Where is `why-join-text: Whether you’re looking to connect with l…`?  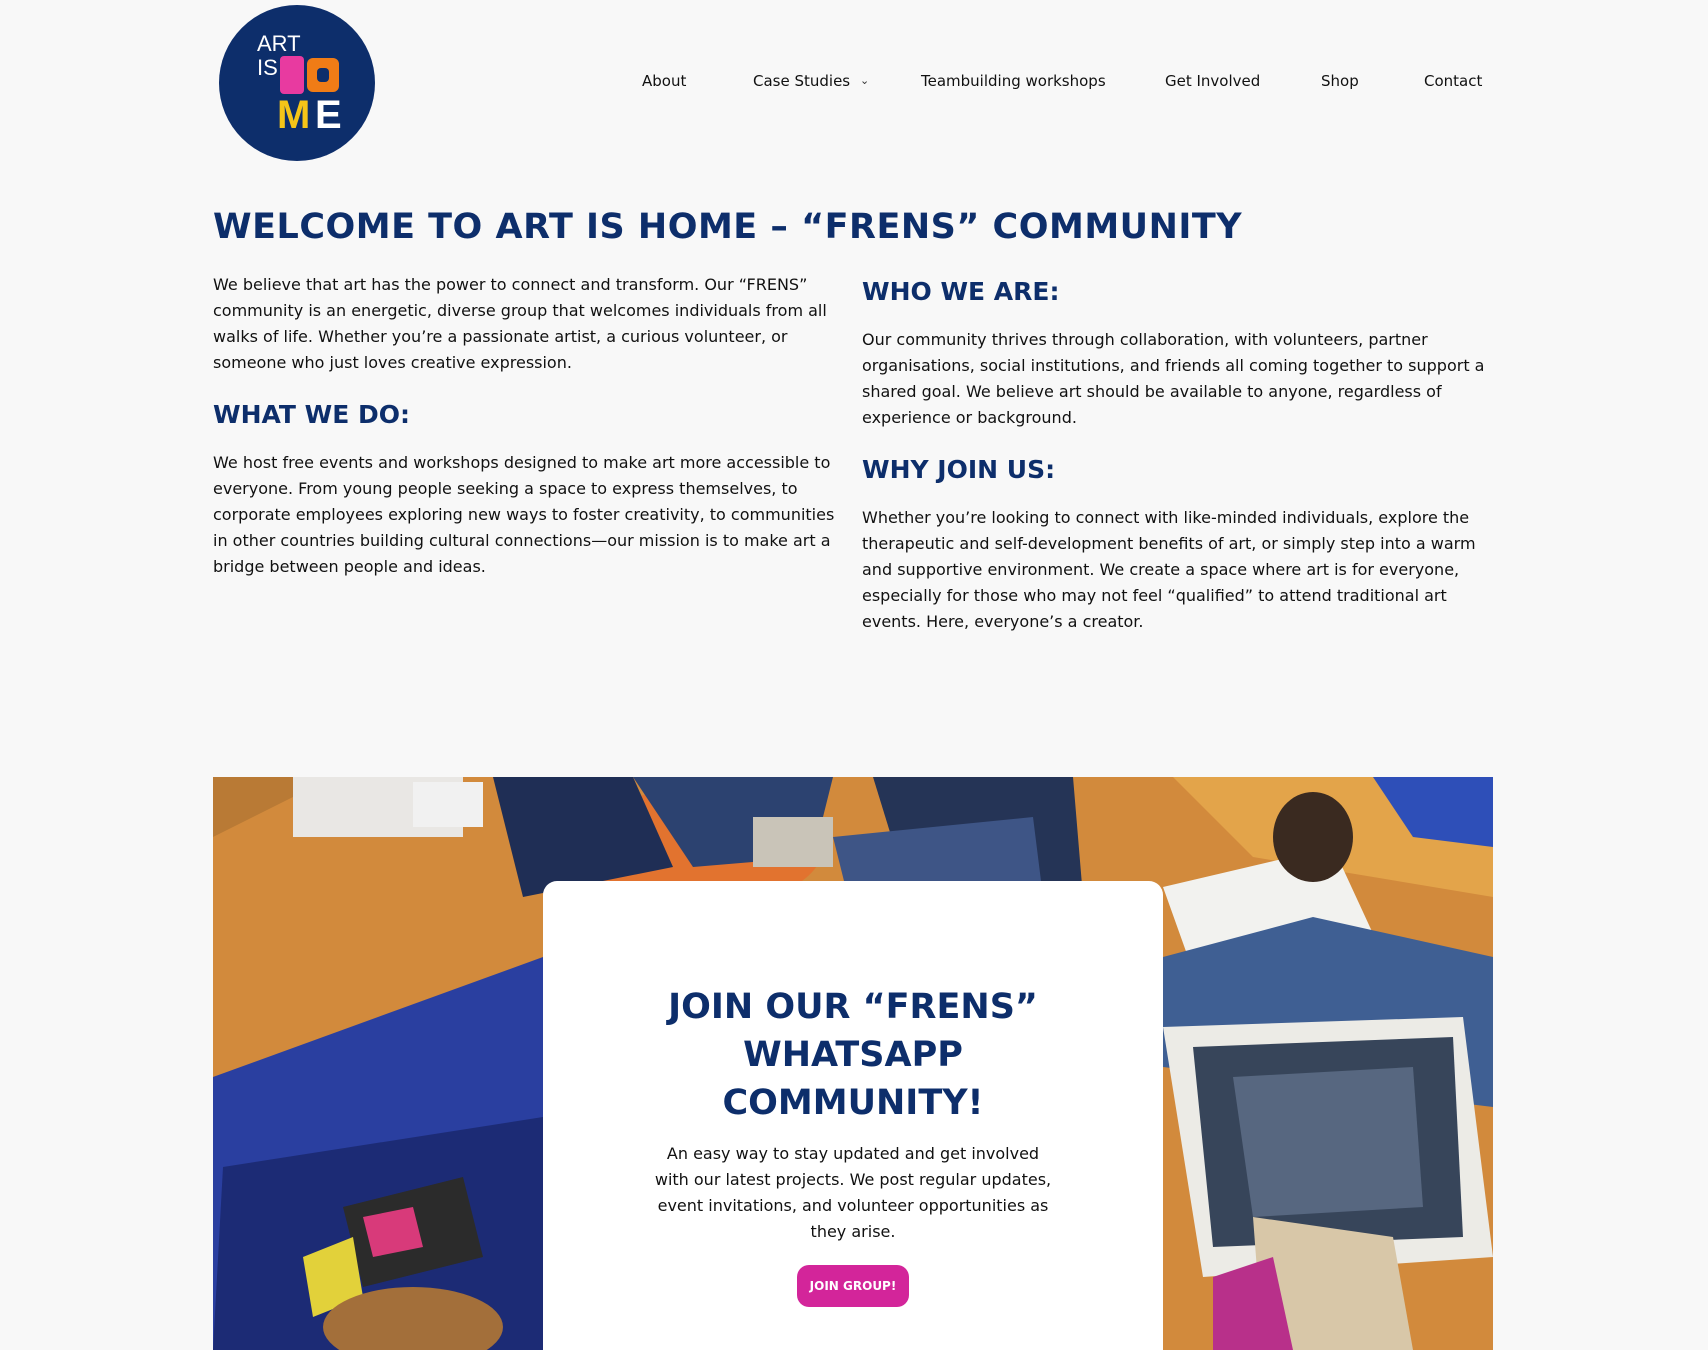
why-join-text: Whether you’re looking to connect with l… is located at coordinates (1169, 569).